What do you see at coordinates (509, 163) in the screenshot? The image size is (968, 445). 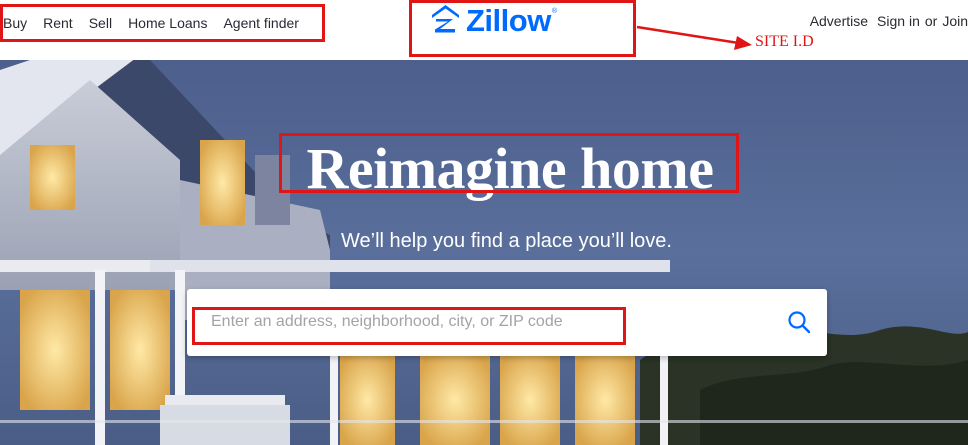 I see `annotation-box-title` at bounding box center [509, 163].